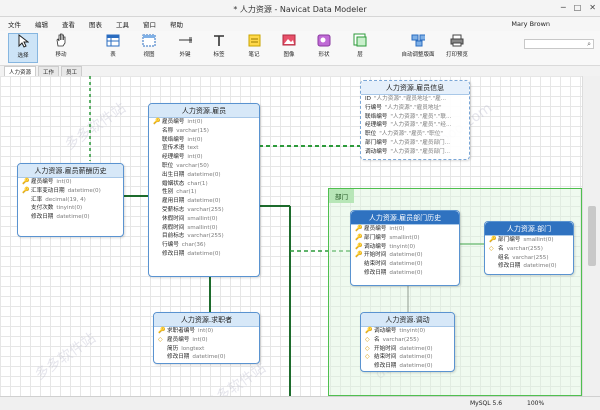 This screenshot has height=410, width=600. What do you see at coordinates (592, 7) in the screenshot?
I see `close-button: ✕` at bounding box center [592, 7].